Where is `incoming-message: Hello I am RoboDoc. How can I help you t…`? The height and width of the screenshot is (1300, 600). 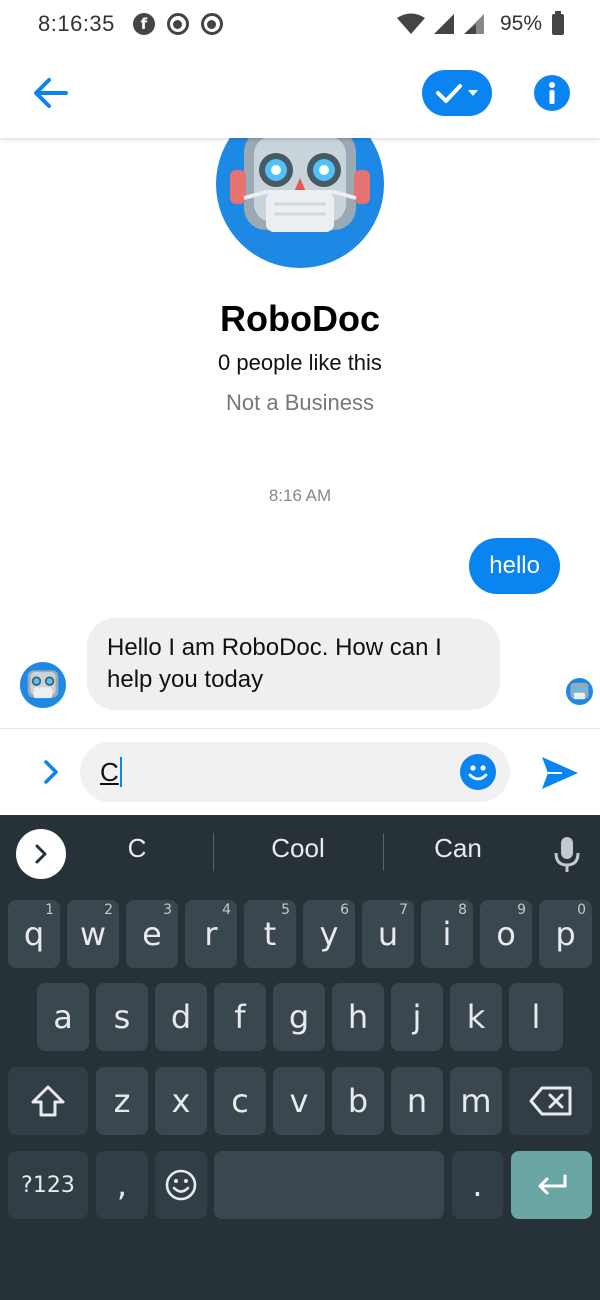 incoming-message: Hello I am RoboDoc. How can I help you t… is located at coordinates (293, 664).